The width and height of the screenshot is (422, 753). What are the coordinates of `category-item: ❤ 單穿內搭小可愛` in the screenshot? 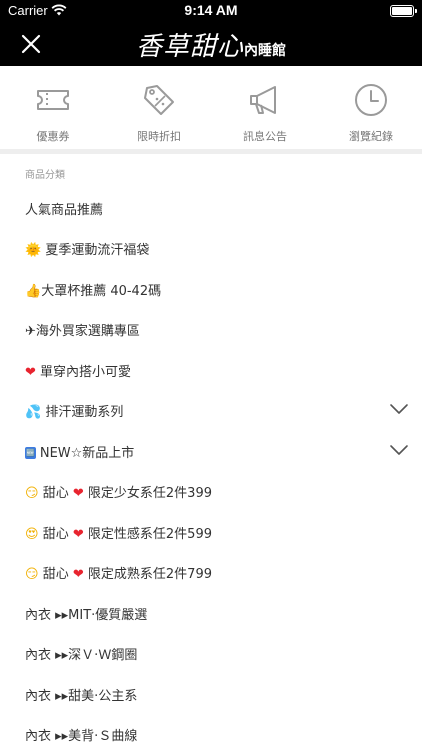 It's located at (211, 369).